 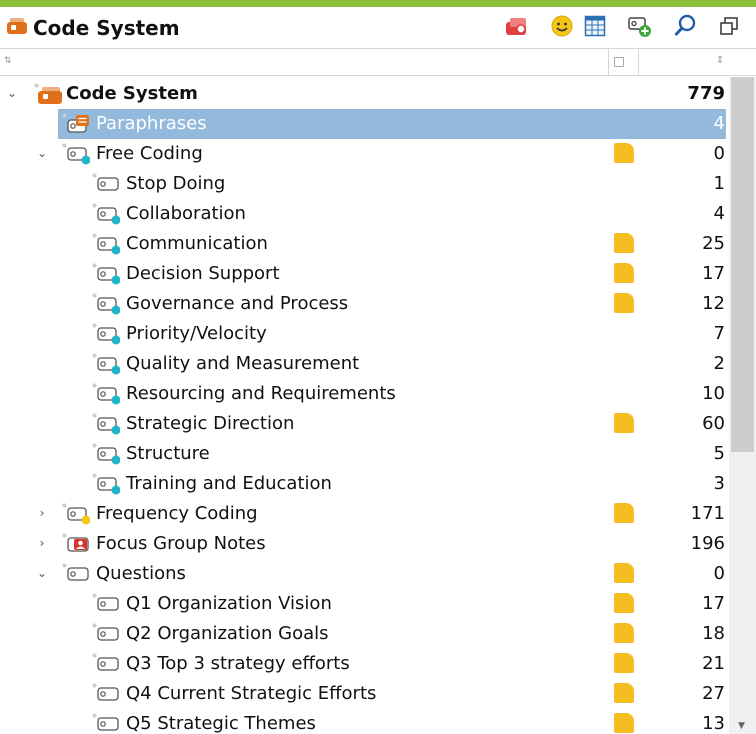 I want to click on tree-row-communication: Communication 25, so click(x=364, y=244).